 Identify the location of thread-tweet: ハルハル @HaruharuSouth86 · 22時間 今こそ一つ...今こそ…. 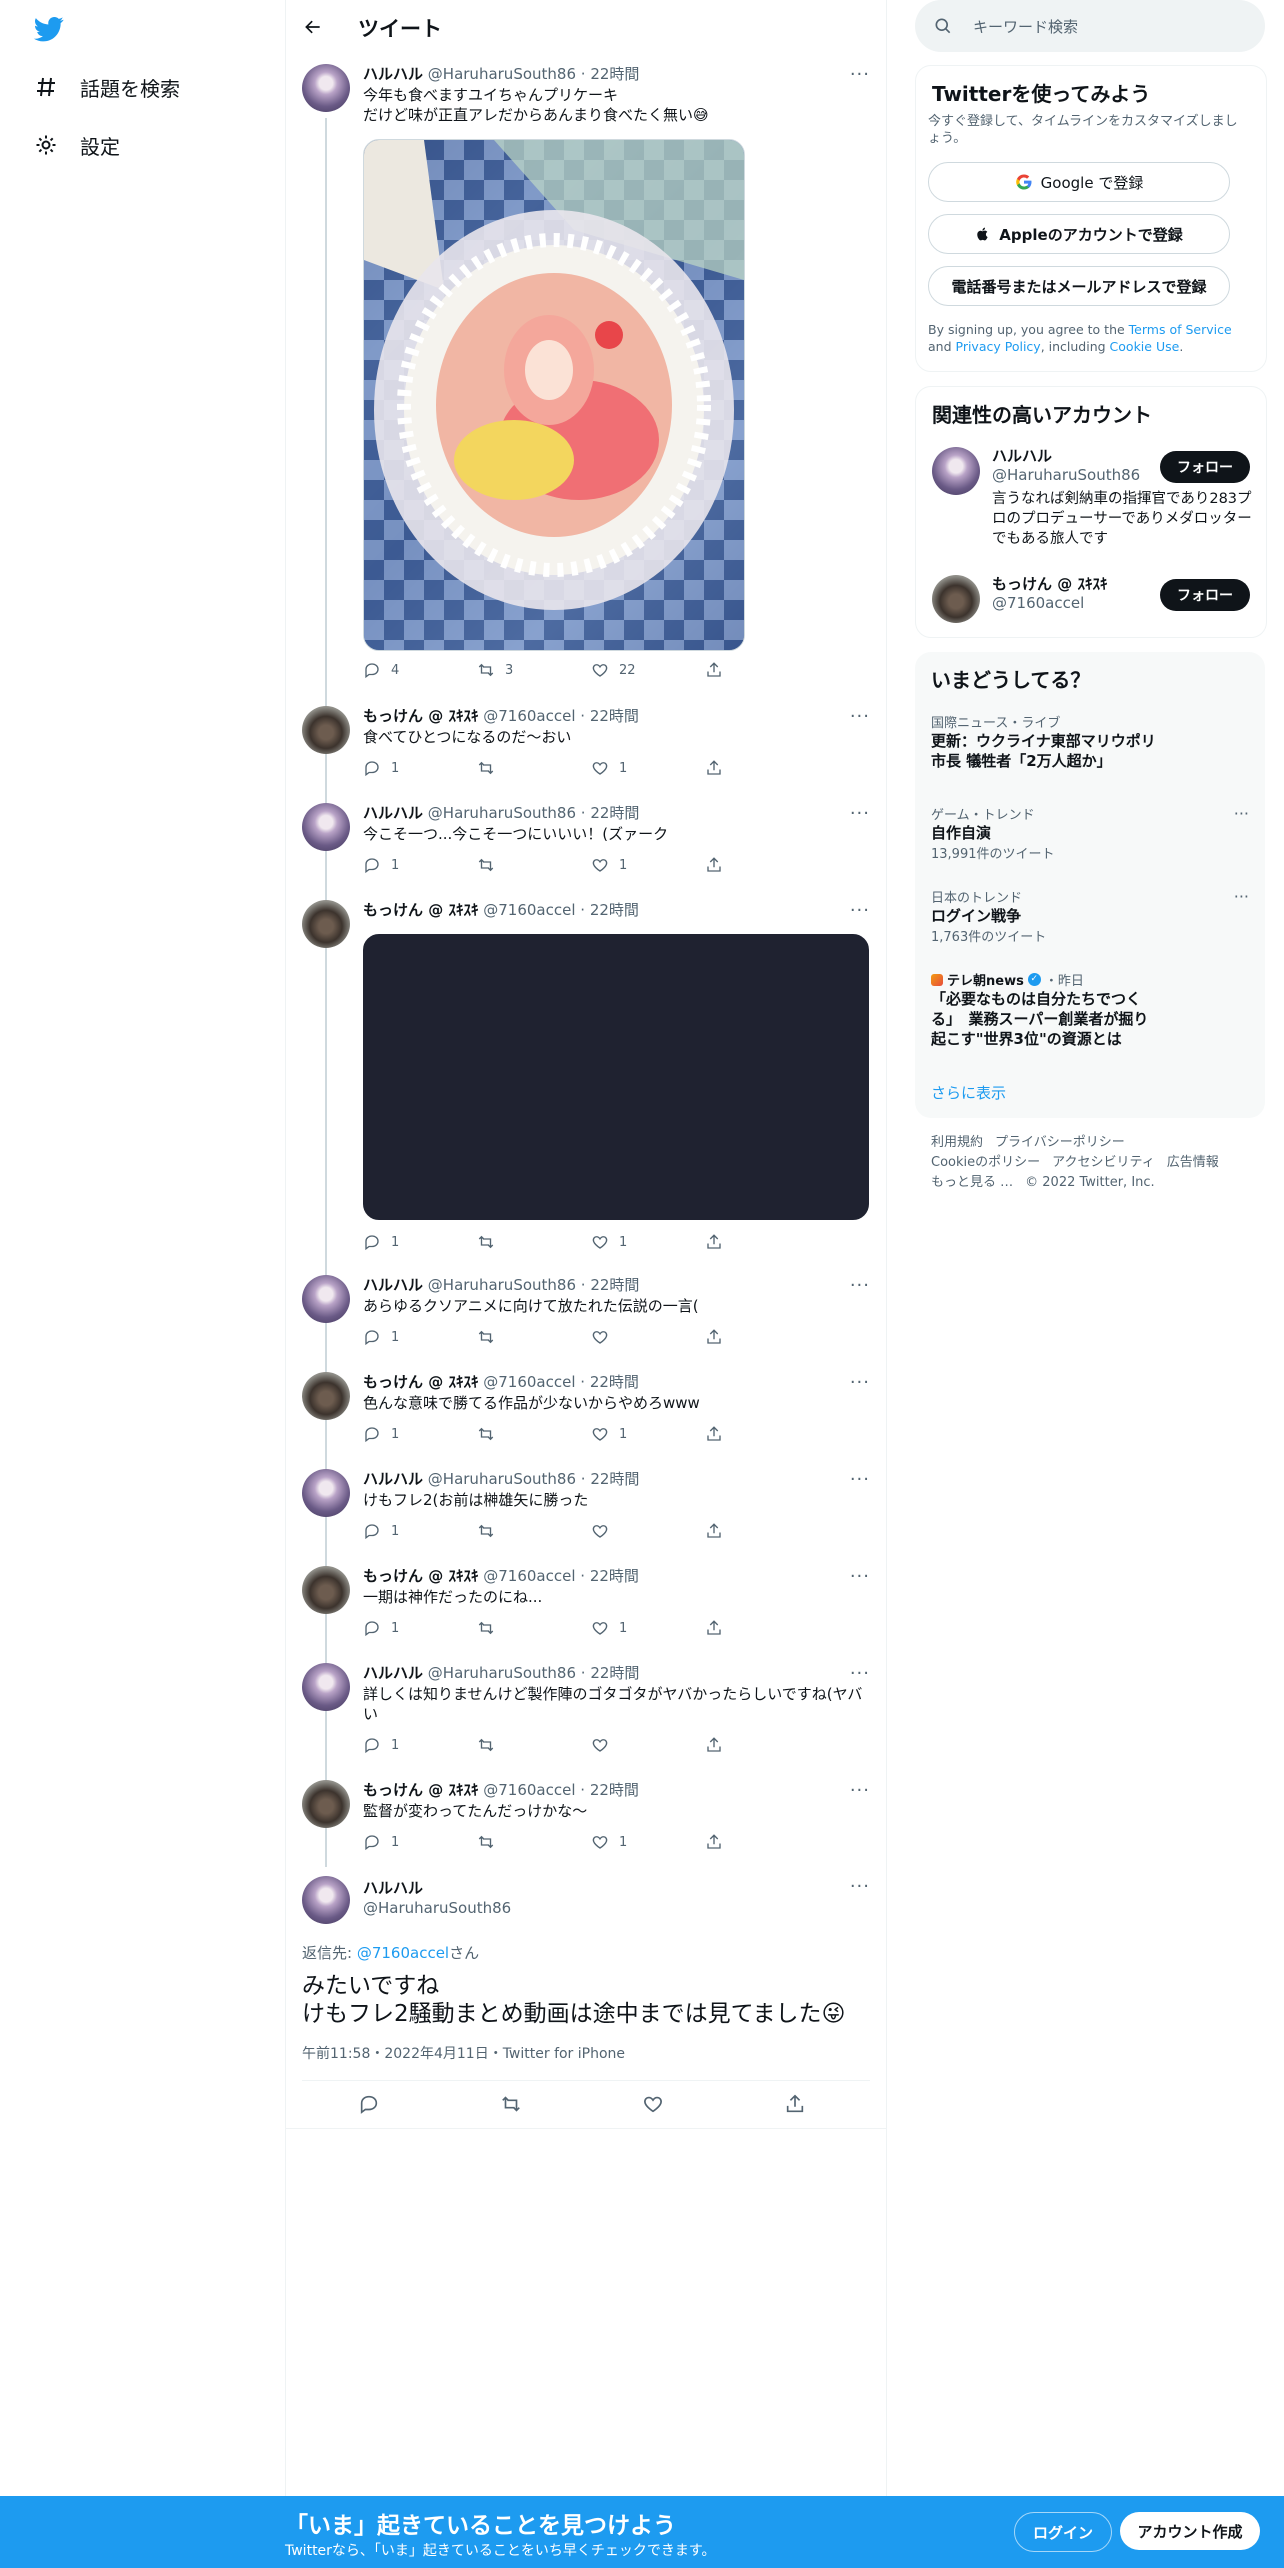
(586, 843).